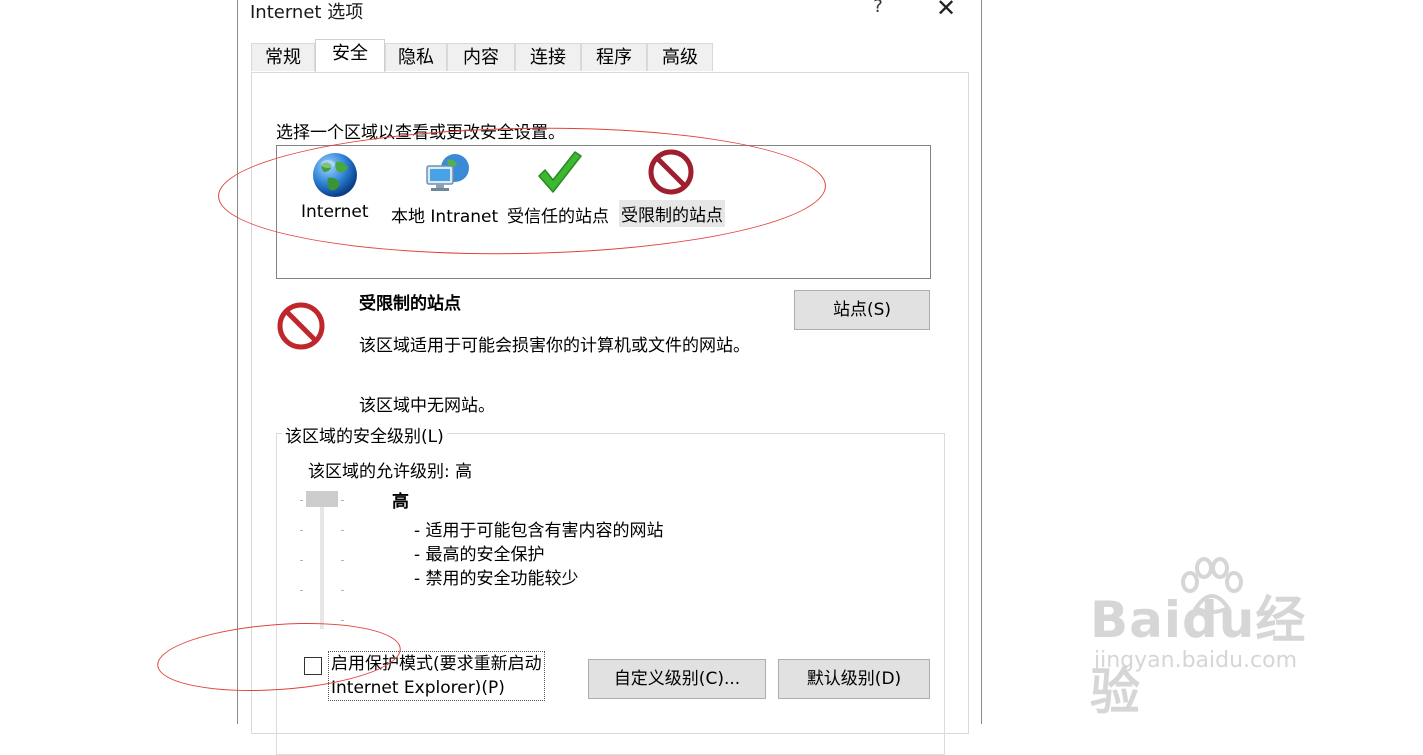 The height and width of the screenshot is (755, 1423). Describe the element at coordinates (335, 175) in the screenshot. I see `globe-icon` at that location.